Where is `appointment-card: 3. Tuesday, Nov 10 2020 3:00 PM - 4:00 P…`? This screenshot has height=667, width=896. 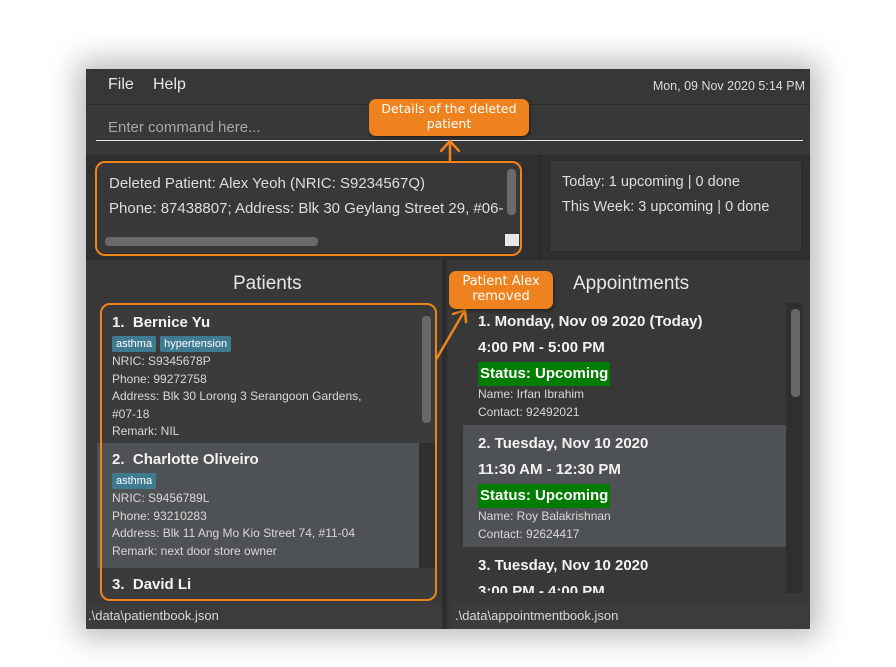
appointment-card: 3. Tuesday, Nov 10 2020 3:00 PM - 4:00 P… is located at coordinates (624, 570).